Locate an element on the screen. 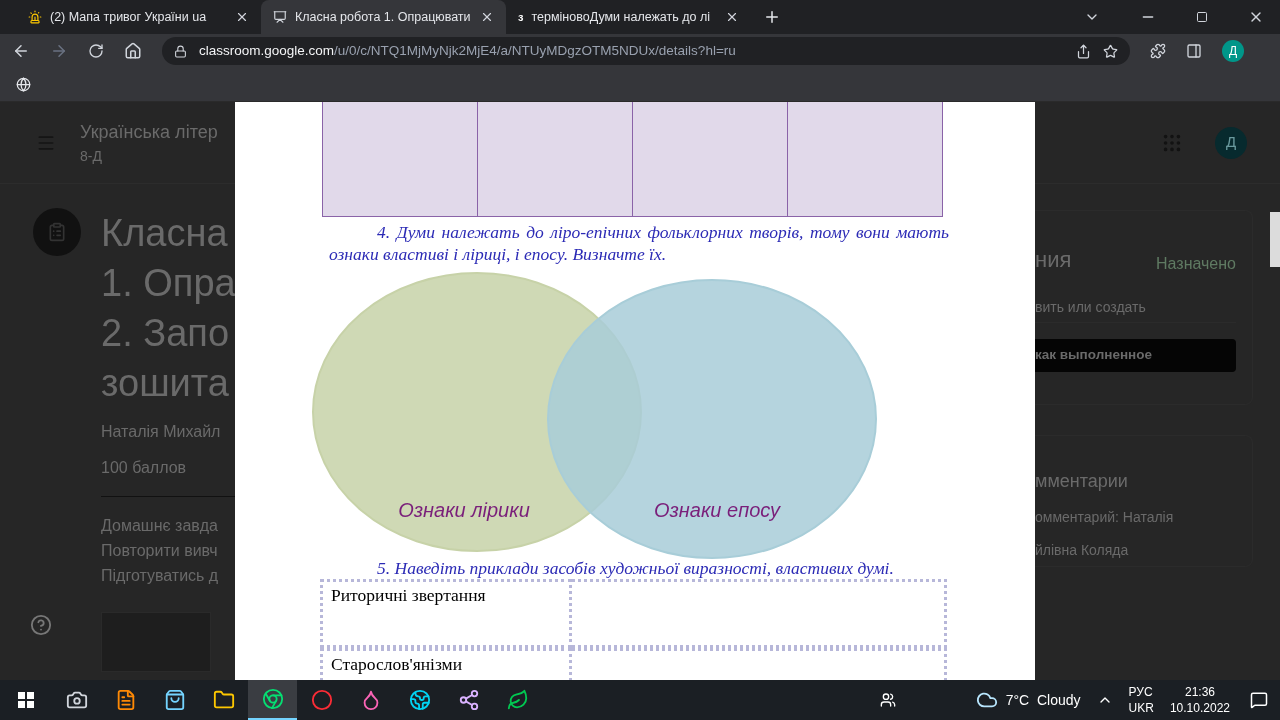 The height and width of the screenshot is (720, 1280). assignment-icon is located at coordinates (57, 232).